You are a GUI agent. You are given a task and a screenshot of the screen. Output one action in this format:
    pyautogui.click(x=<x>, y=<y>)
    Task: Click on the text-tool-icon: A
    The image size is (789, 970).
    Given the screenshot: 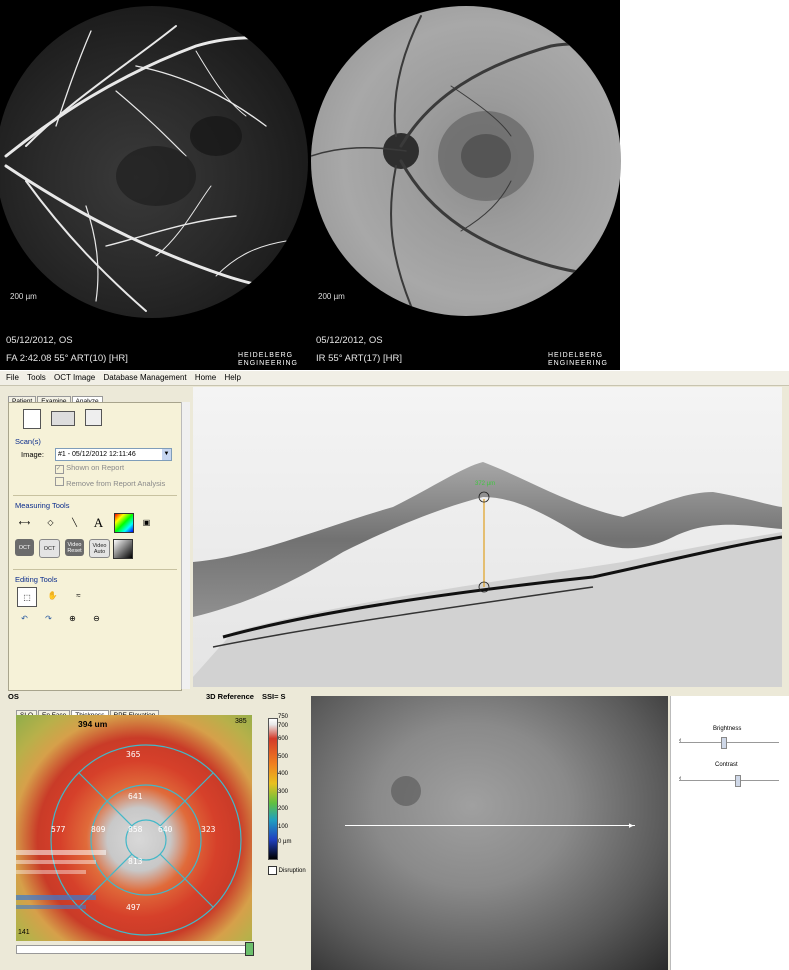 What is the action you would take?
    pyautogui.click(x=98, y=522)
    